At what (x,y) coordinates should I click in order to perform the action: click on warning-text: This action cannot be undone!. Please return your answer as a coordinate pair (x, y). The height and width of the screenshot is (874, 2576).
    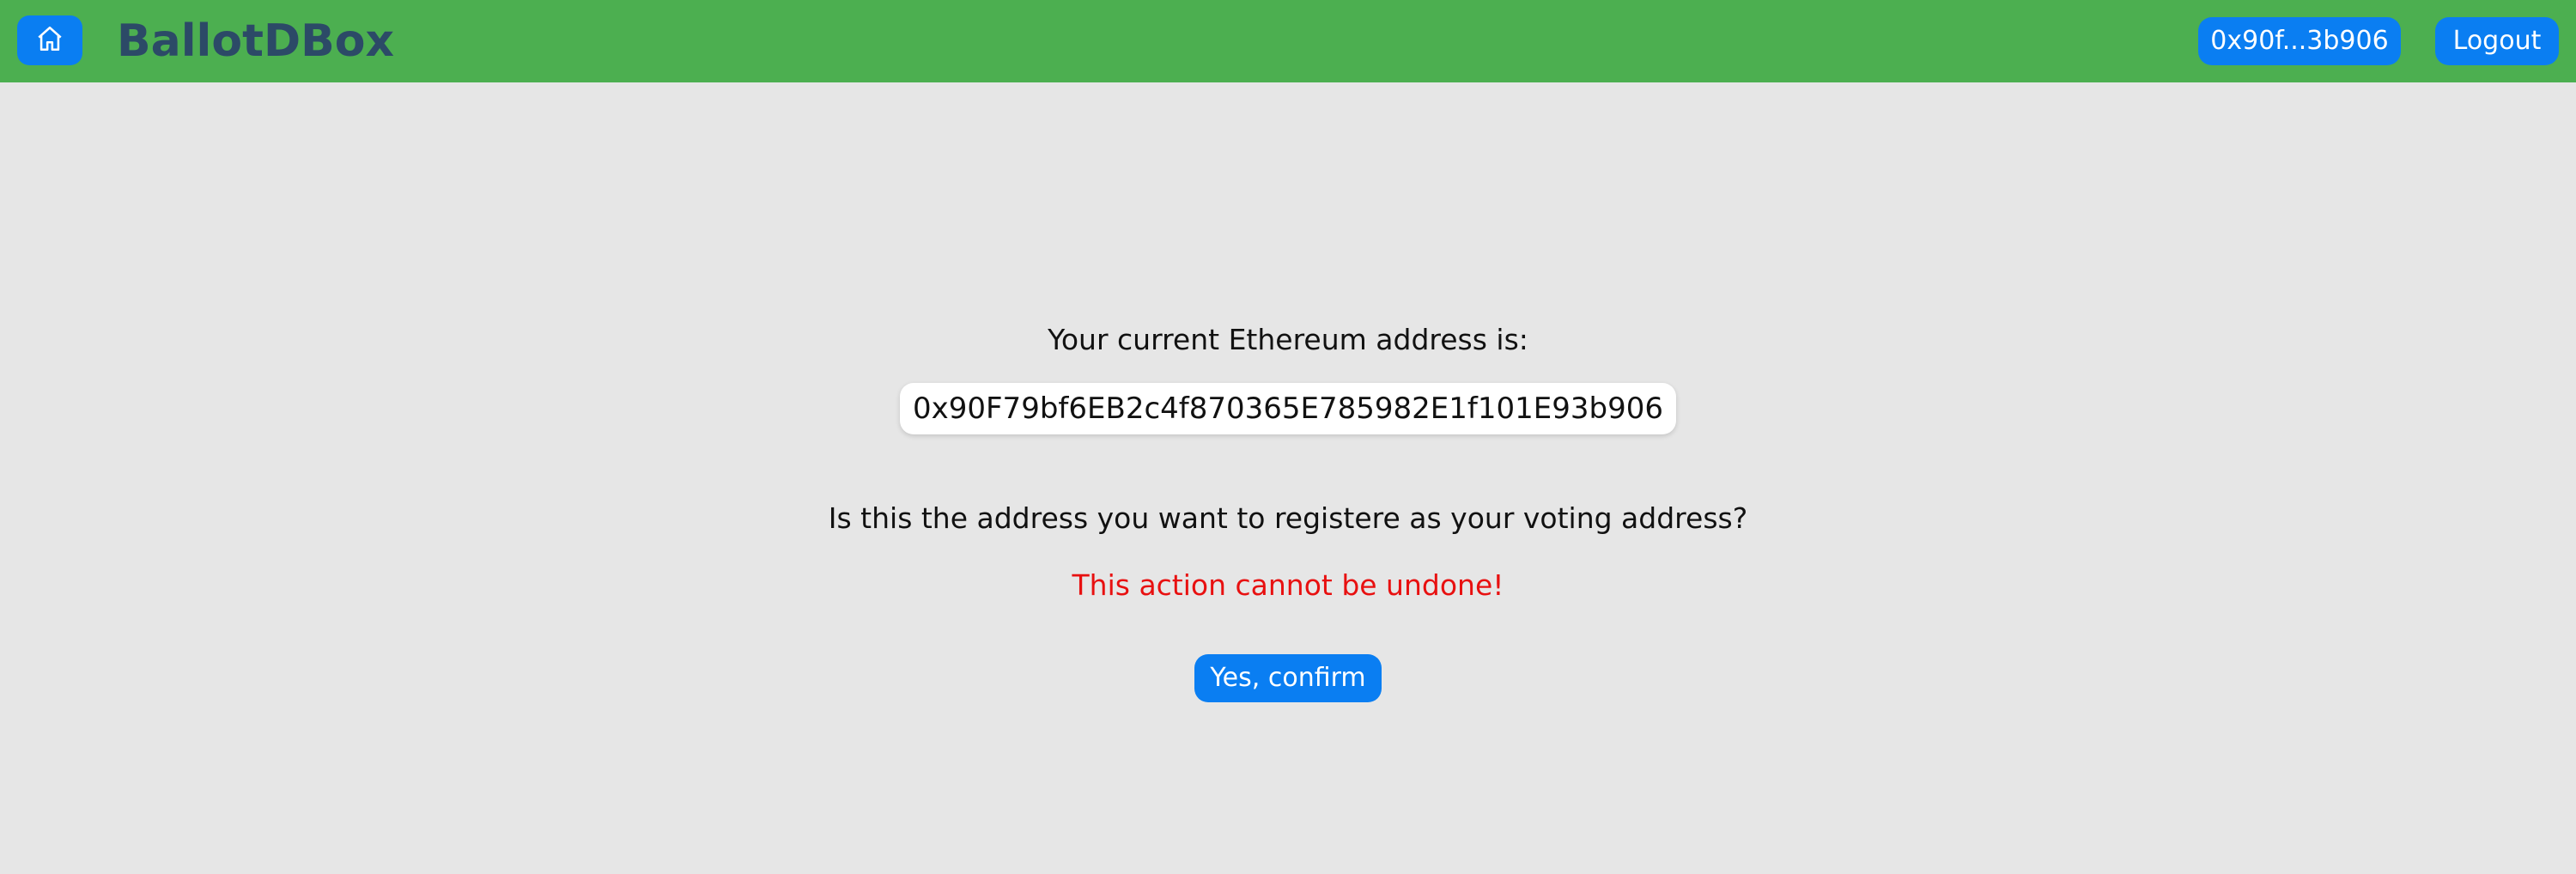
    Looking at the image, I should click on (1288, 585).